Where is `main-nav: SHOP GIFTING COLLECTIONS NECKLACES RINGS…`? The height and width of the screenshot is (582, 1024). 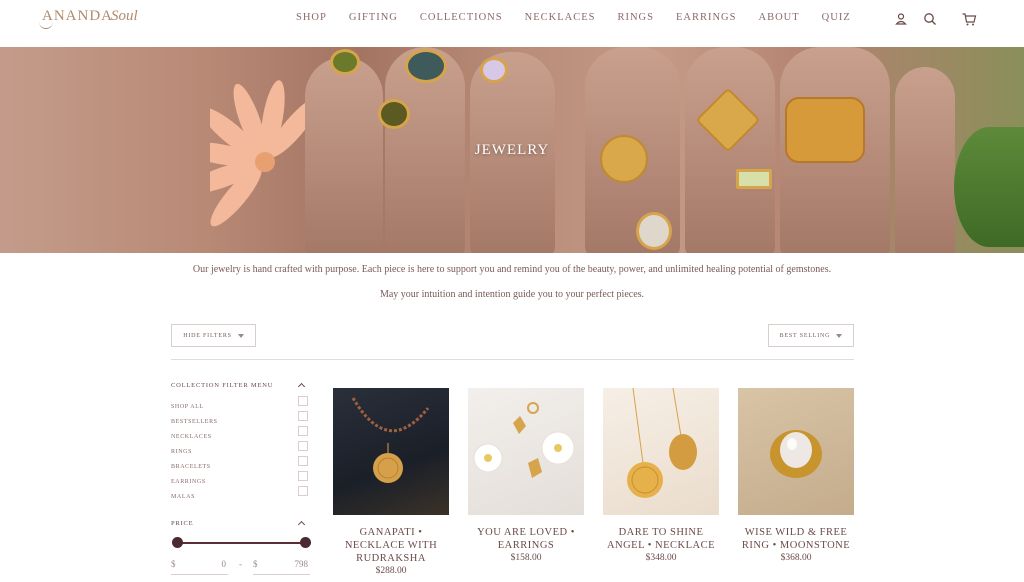
main-nav: SHOP GIFTING COLLECTIONS NECKLACES RINGS… is located at coordinates (584, 18).